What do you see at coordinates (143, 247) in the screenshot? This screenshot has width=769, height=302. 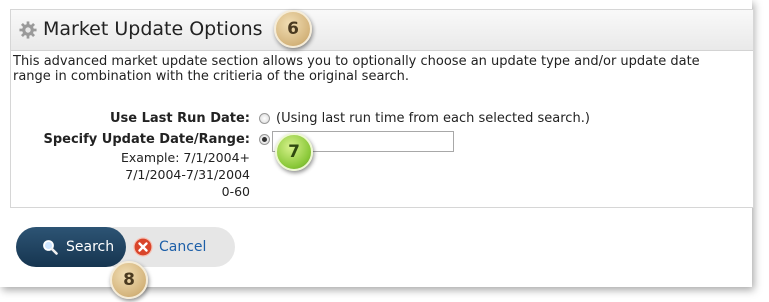 I see `cancel-x-icon` at bounding box center [143, 247].